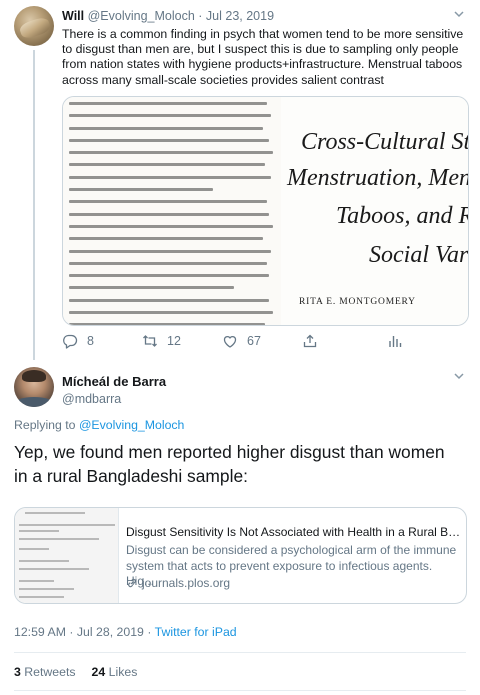 The height and width of the screenshot is (695, 480). I want to click on link-icon, so click(132, 583).